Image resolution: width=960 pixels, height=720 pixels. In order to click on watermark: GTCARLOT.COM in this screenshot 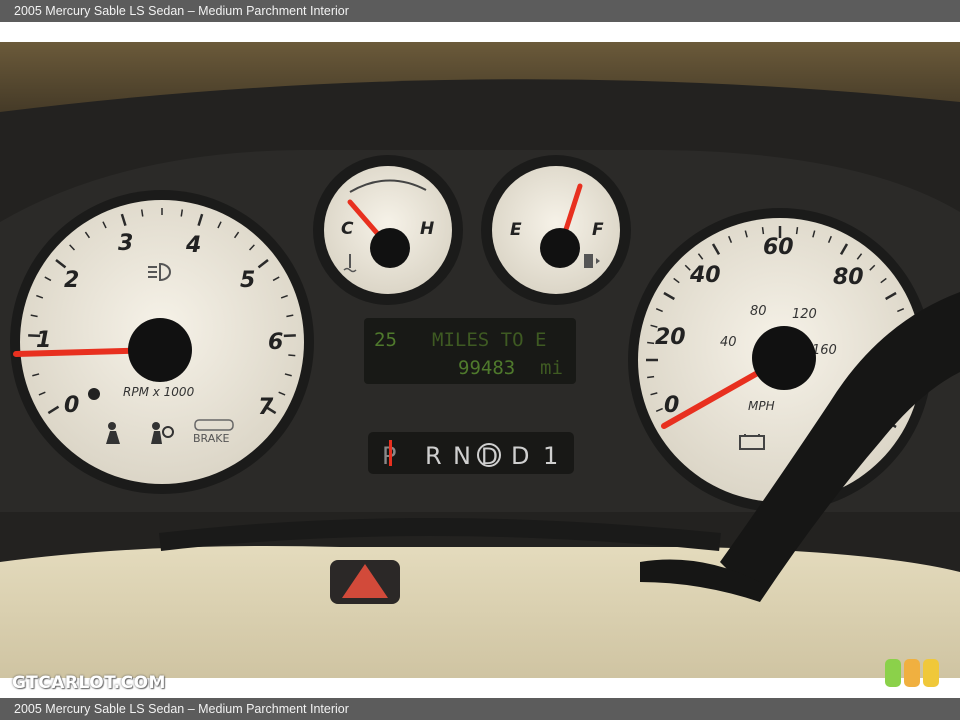, I will do `click(89, 683)`.